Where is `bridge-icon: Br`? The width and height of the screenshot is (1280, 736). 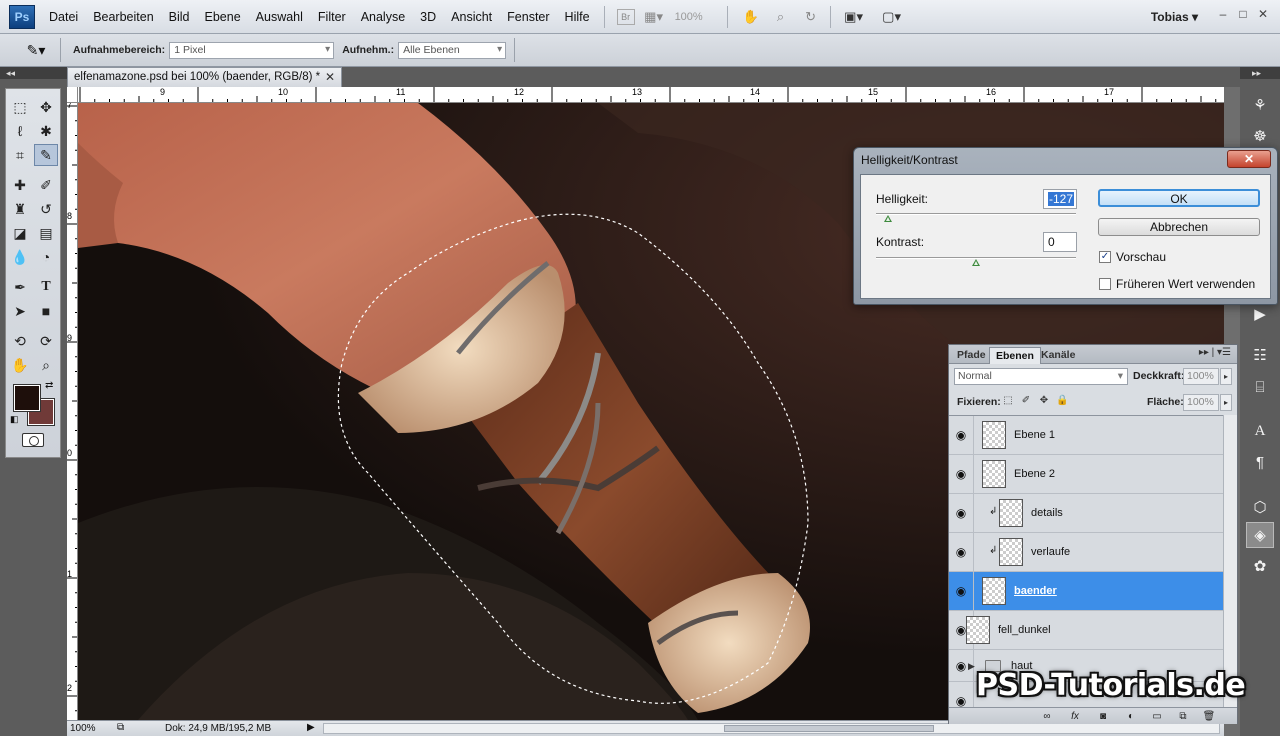 bridge-icon: Br is located at coordinates (625, 16).